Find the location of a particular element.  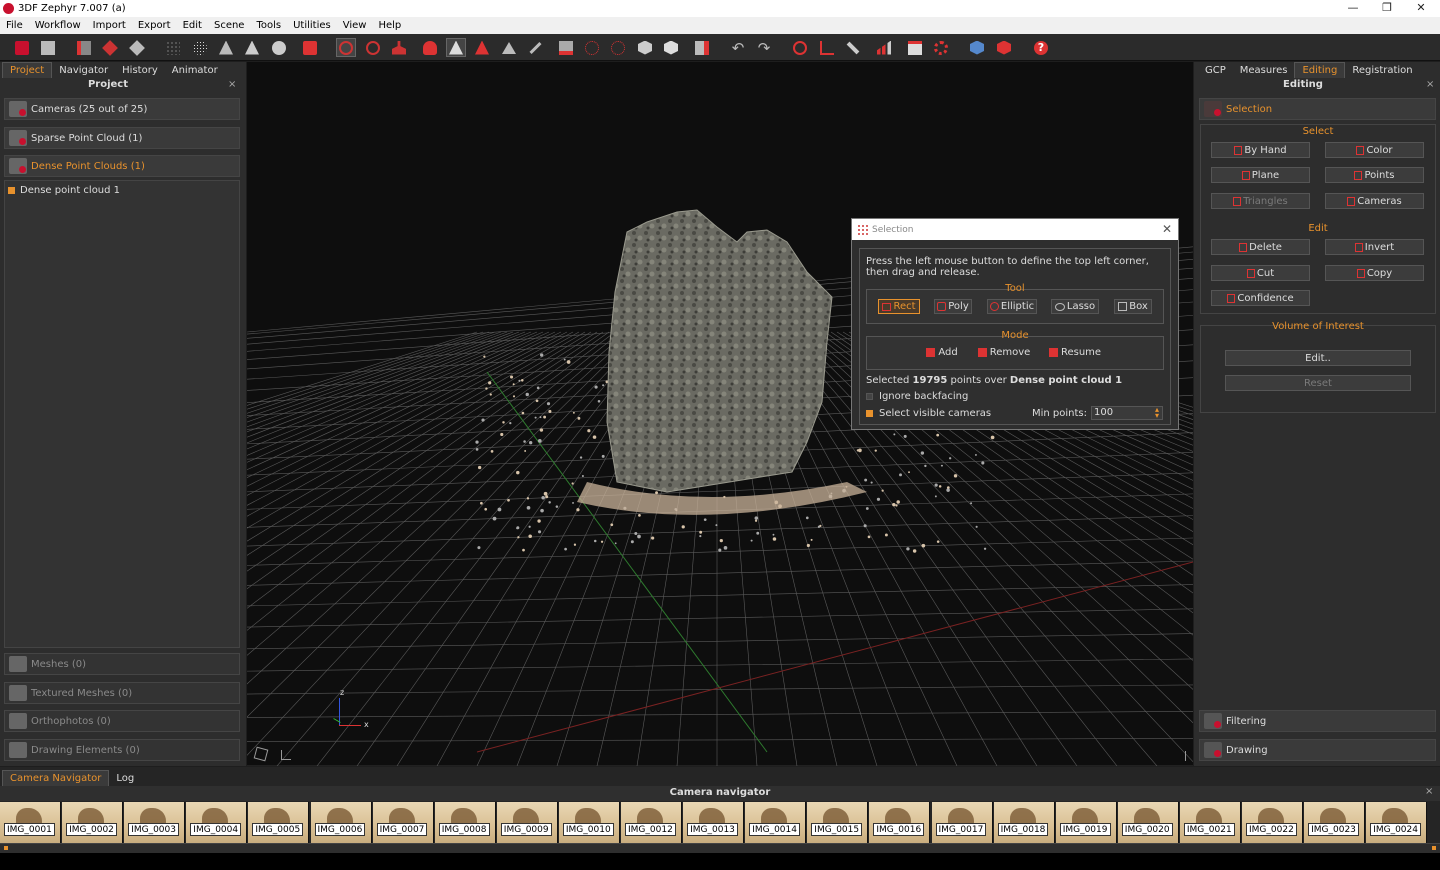

voi-reset-button: Reset is located at coordinates (1318, 383).